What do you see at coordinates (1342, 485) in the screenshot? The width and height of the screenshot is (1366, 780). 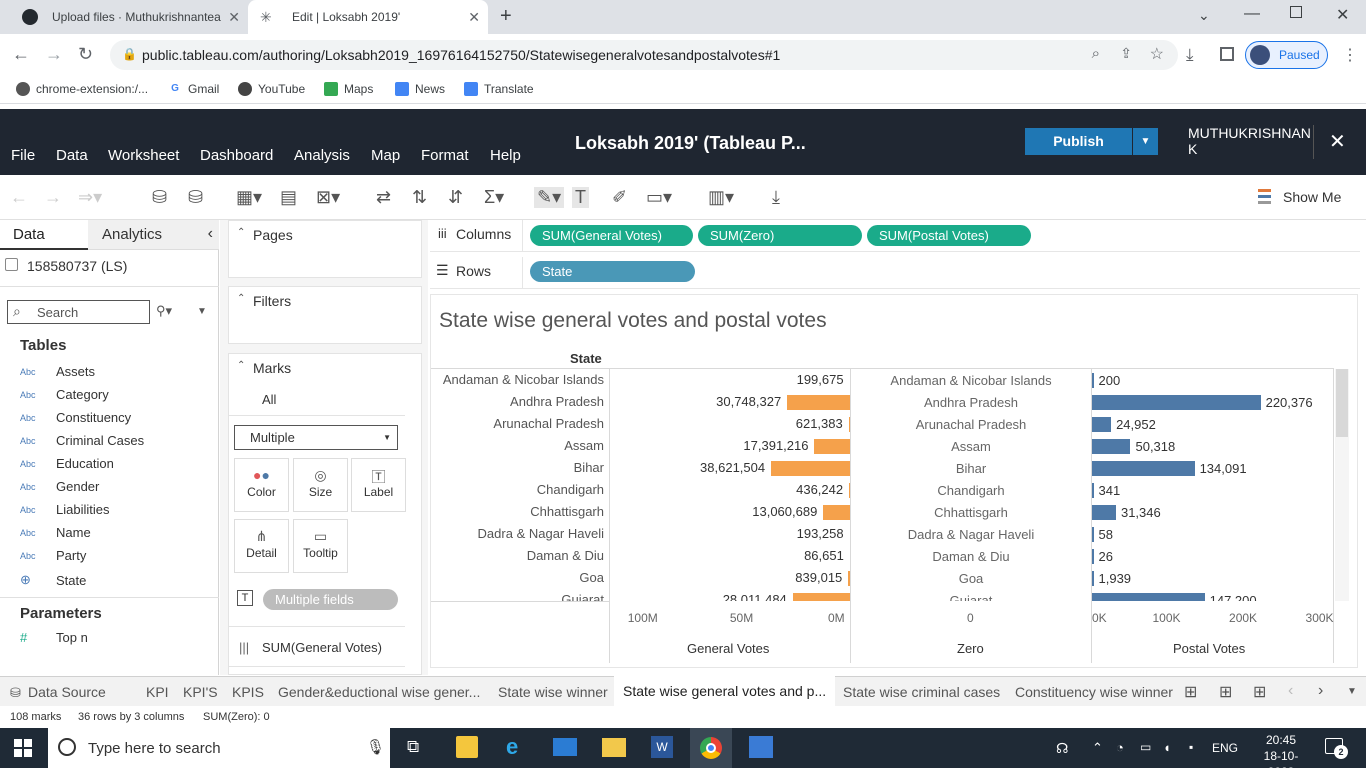 I see `vertical-scrollbar` at bounding box center [1342, 485].